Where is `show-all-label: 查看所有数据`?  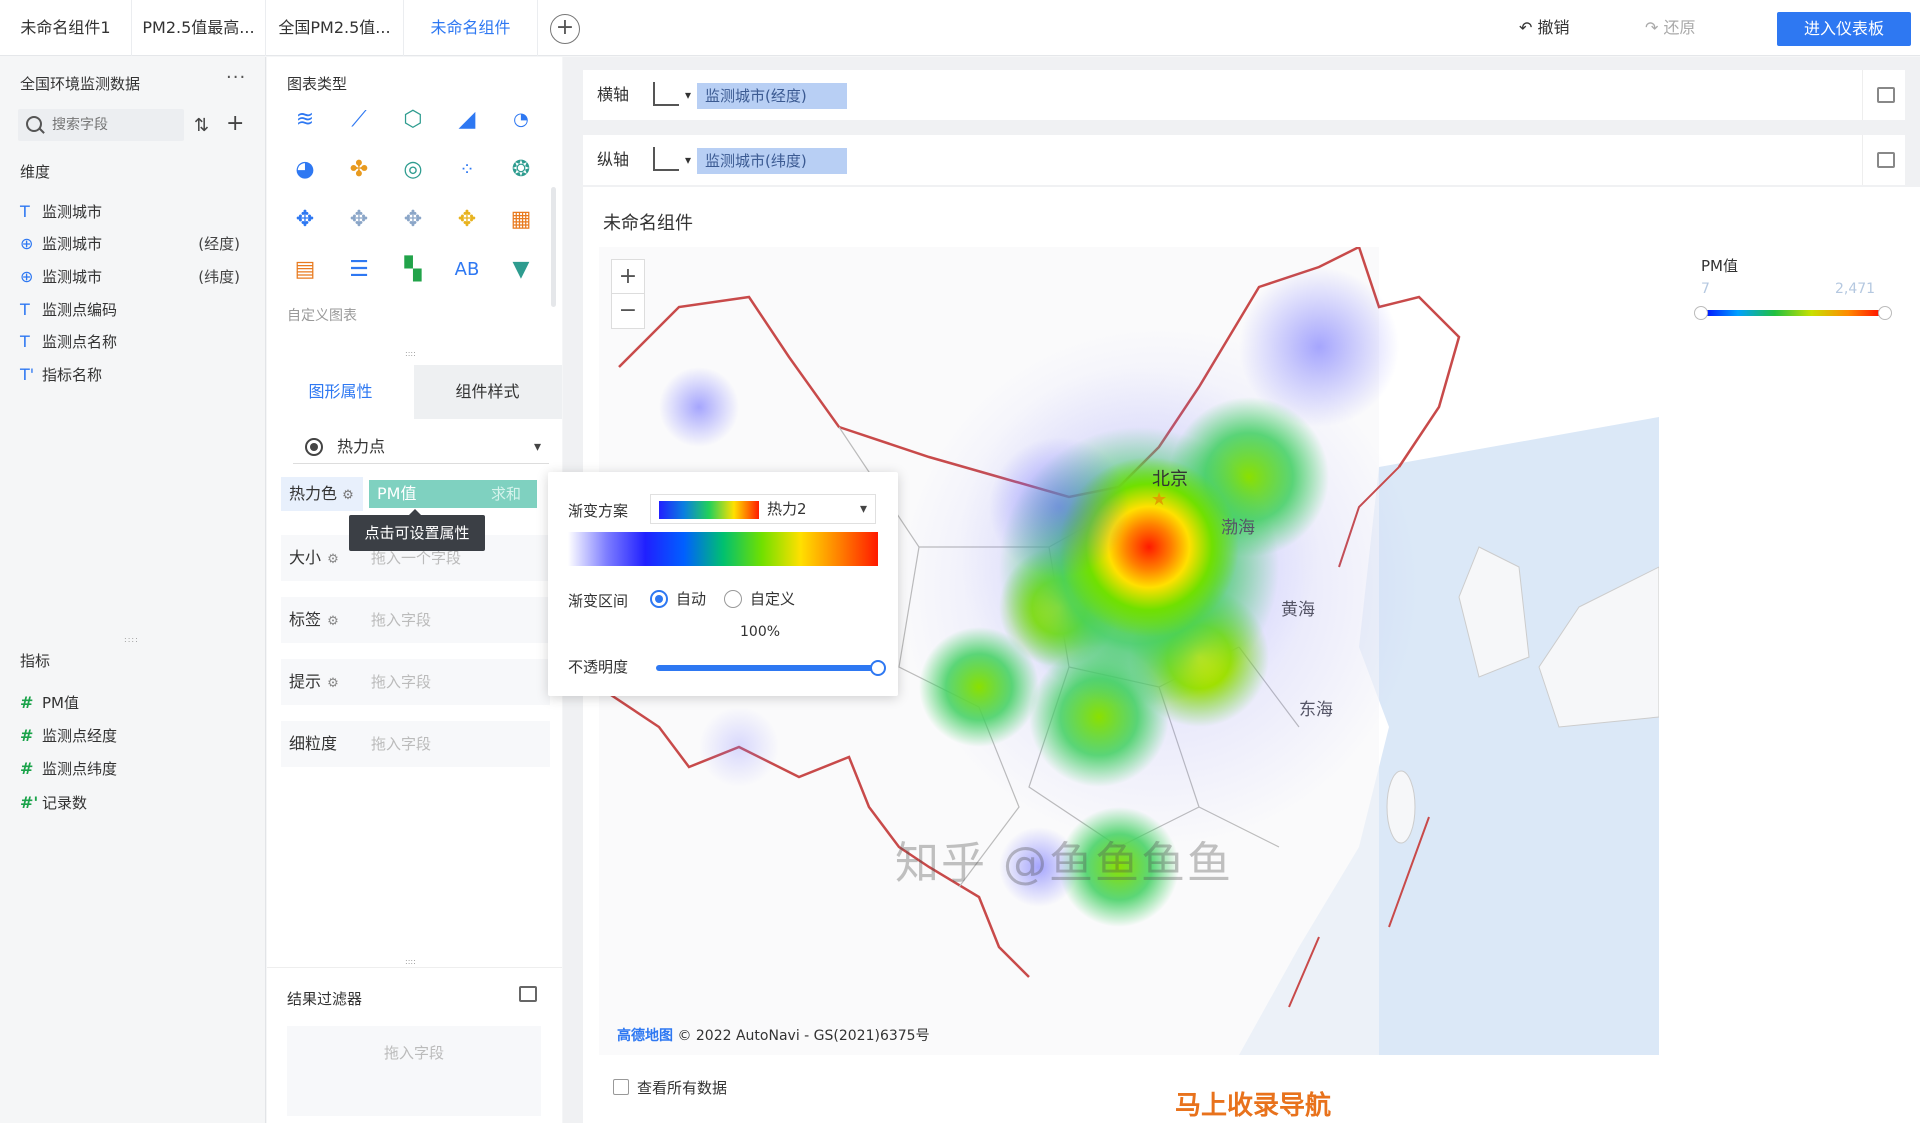 show-all-label: 查看所有数据 is located at coordinates (682, 1088).